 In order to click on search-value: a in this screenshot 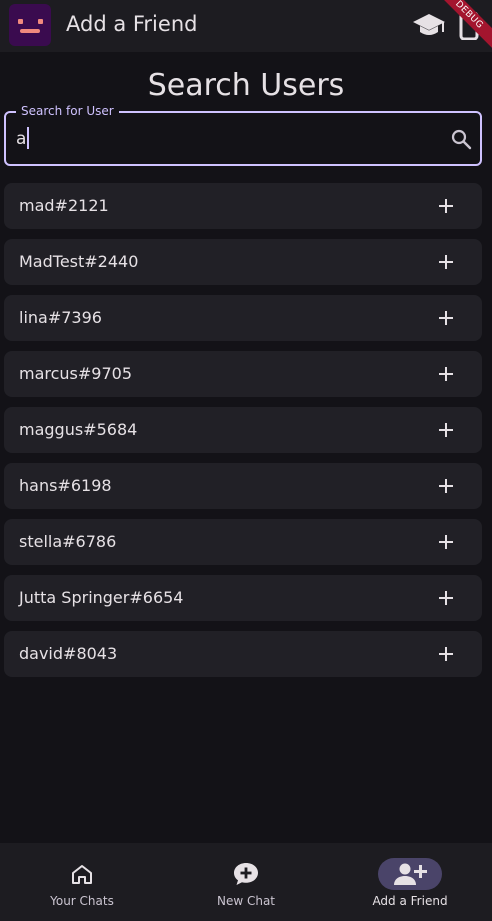, I will do `click(21, 139)`.